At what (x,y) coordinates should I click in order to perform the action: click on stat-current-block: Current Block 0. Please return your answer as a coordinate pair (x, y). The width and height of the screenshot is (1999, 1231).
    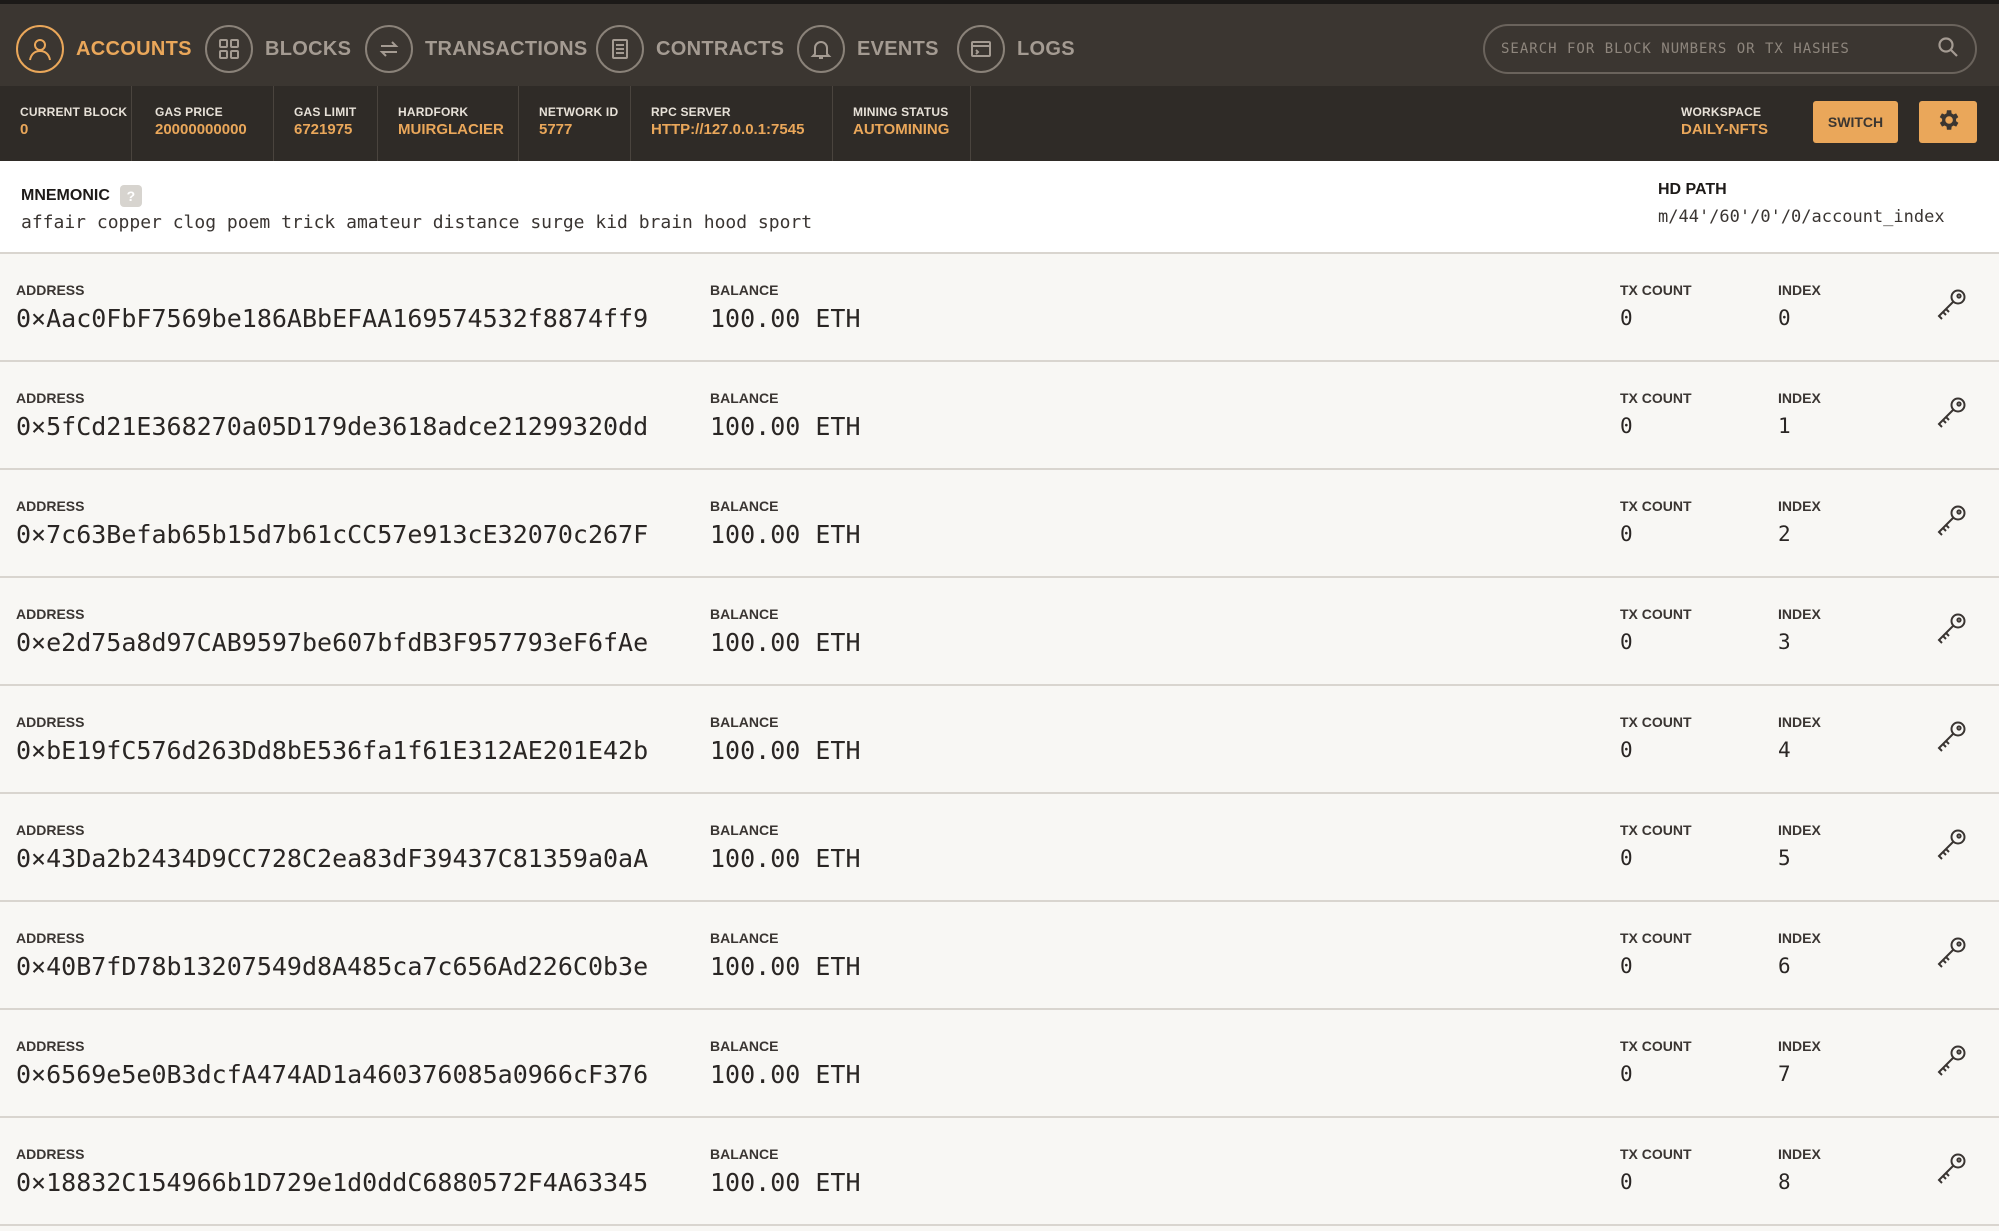
    Looking at the image, I should click on (66, 123).